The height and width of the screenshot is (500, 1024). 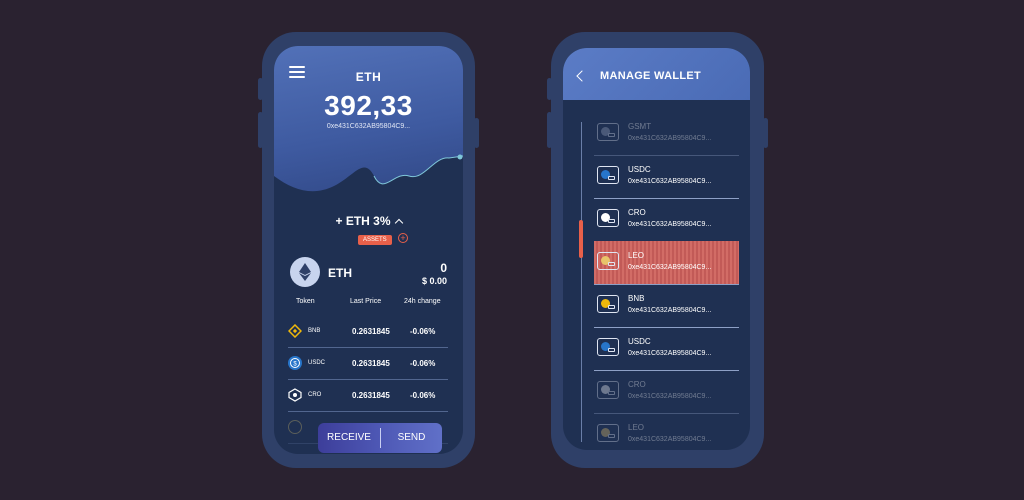 I want to click on ethereum-icon, so click(x=305, y=272).